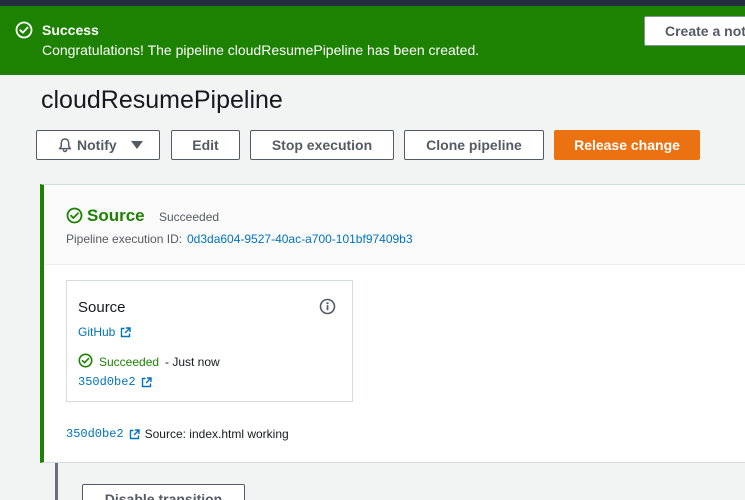 The image size is (745, 500). What do you see at coordinates (95, 434) in the screenshot?
I see `stage-commit-link: 350d0be2` at bounding box center [95, 434].